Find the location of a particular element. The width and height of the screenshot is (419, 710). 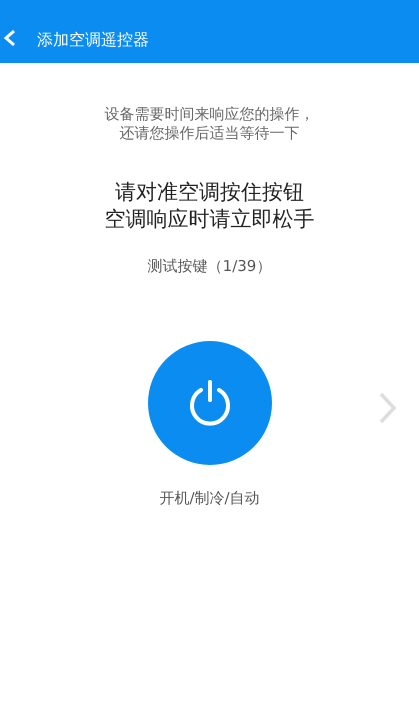

hint-text: 还请您操作后适当等待一下 is located at coordinates (210, 133).